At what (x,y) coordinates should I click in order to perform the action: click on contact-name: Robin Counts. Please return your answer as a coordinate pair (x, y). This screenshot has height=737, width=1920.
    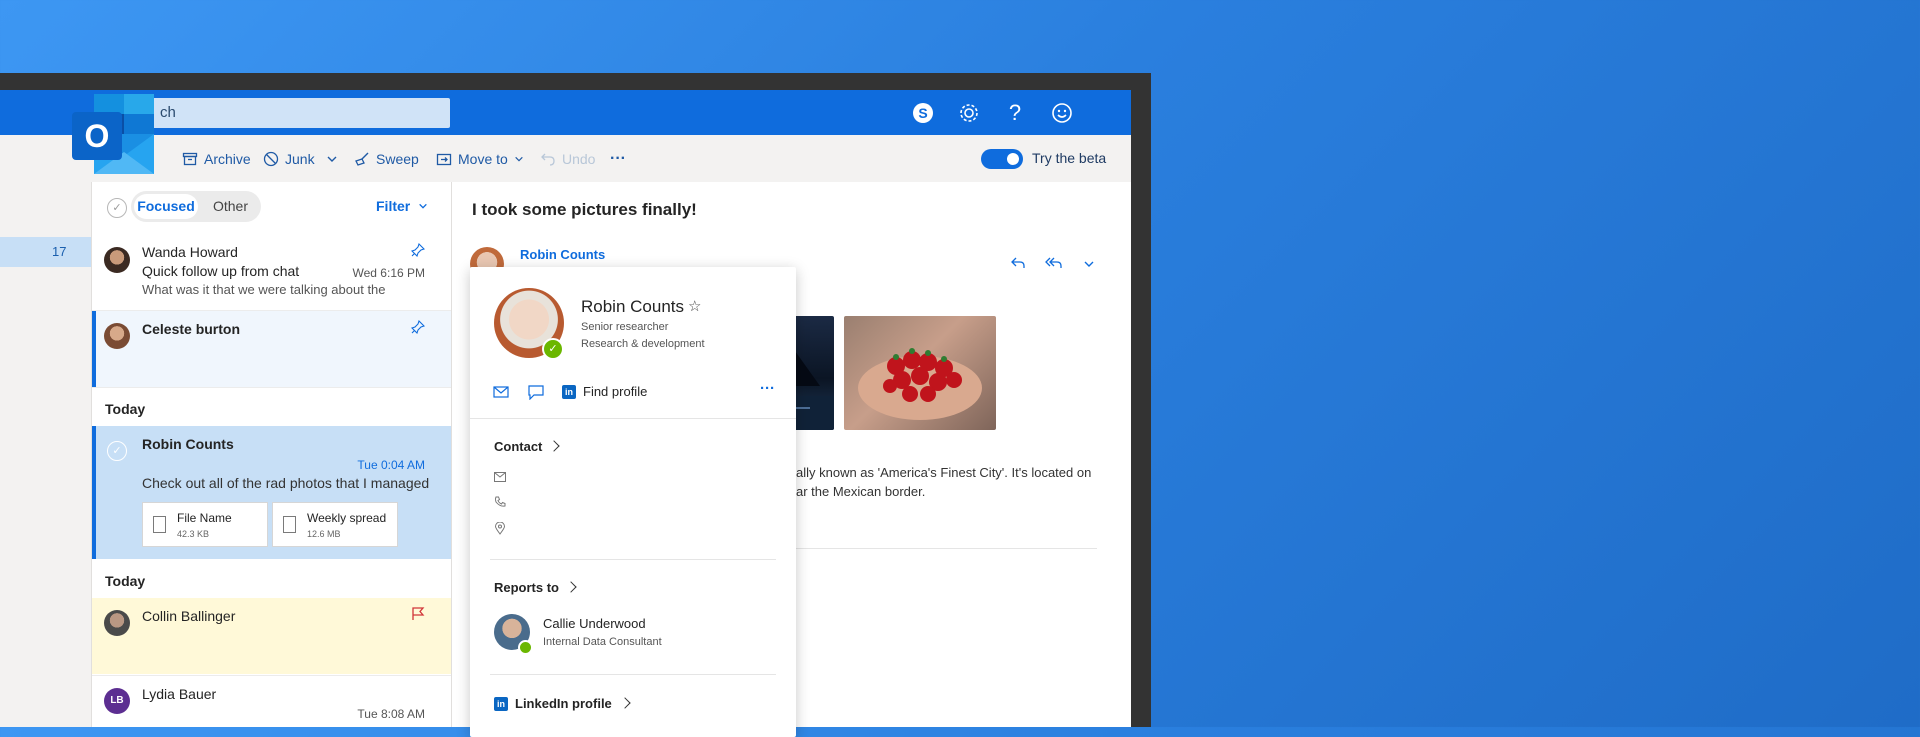
    Looking at the image, I should click on (633, 306).